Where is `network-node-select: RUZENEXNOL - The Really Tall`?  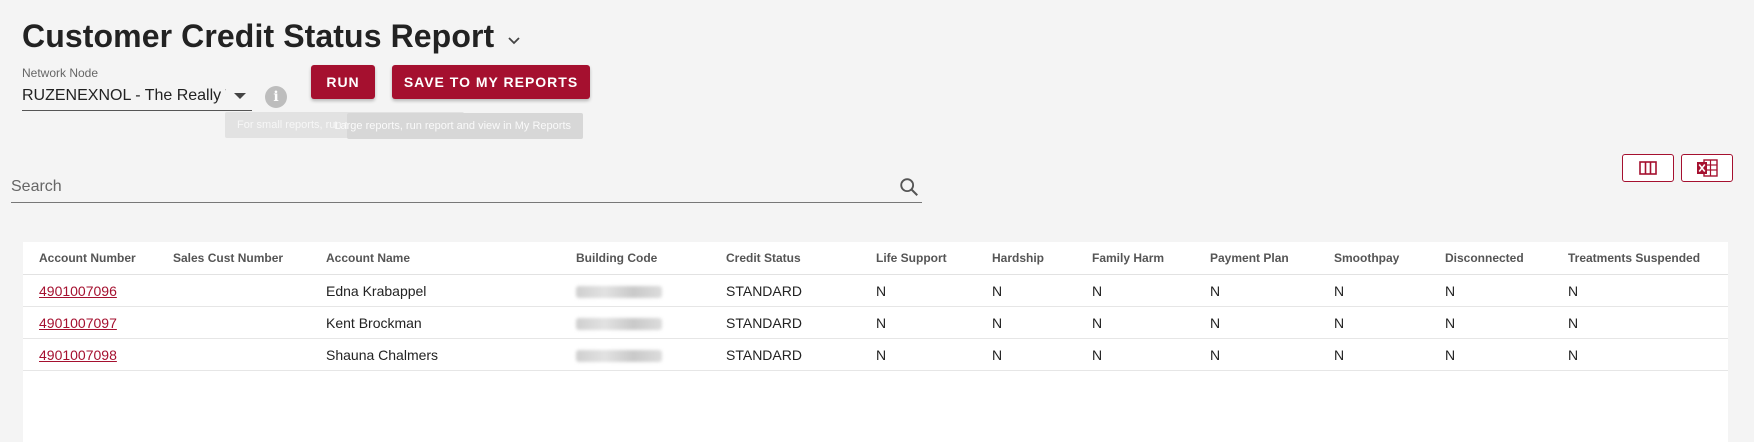 network-node-select: RUZENEXNOL - The Really Tall is located at coordinates (137, 96).